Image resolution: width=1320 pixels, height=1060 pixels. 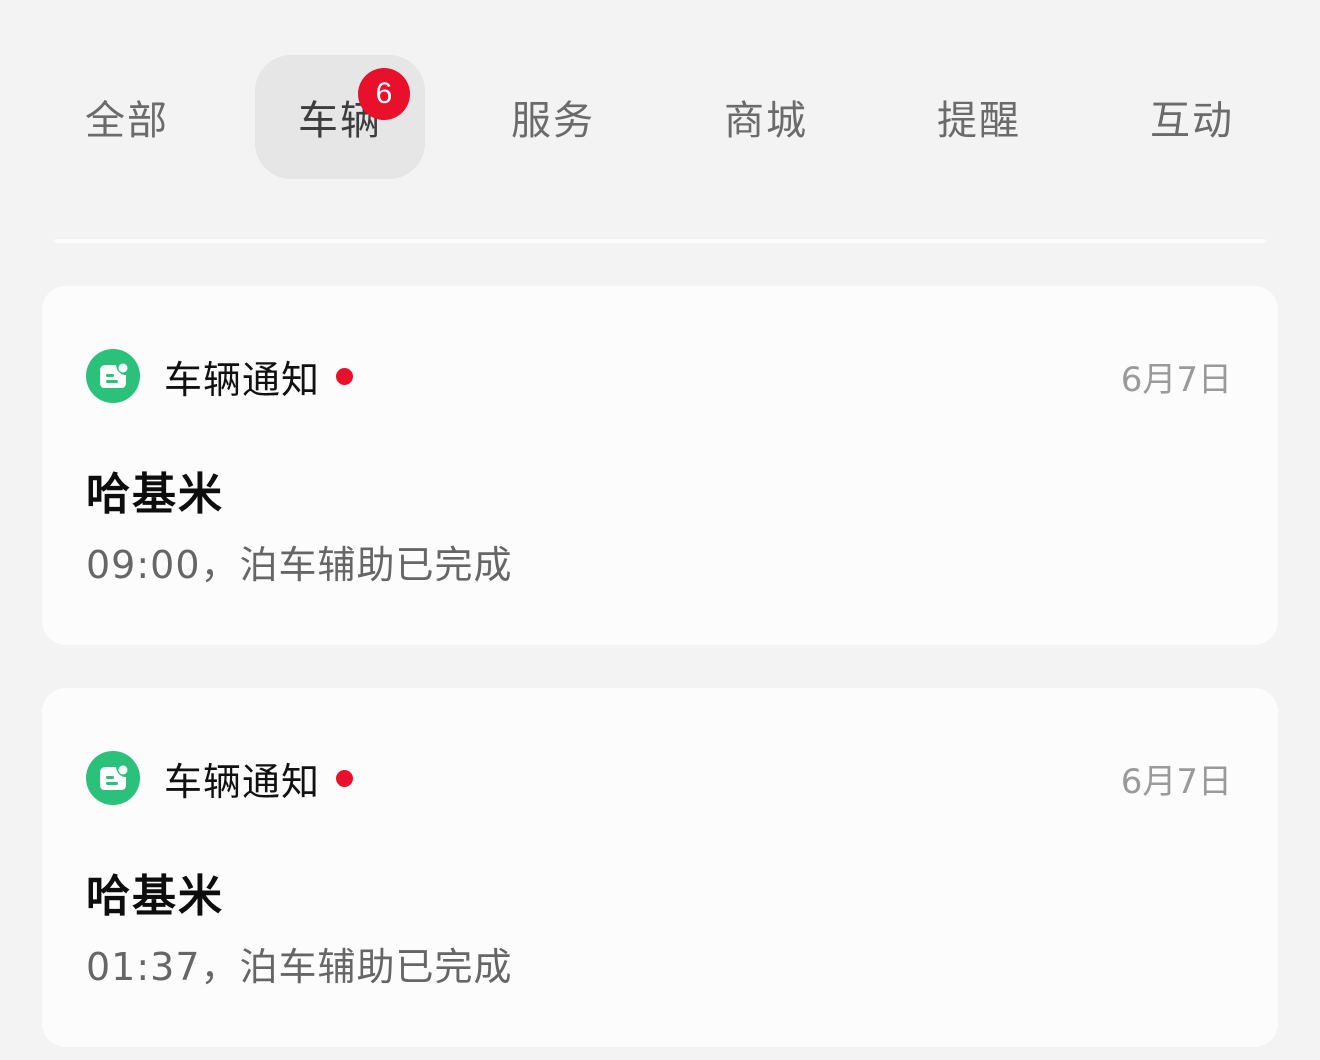 I want to click on tab-service: 服务, so click(x=553, y=117).